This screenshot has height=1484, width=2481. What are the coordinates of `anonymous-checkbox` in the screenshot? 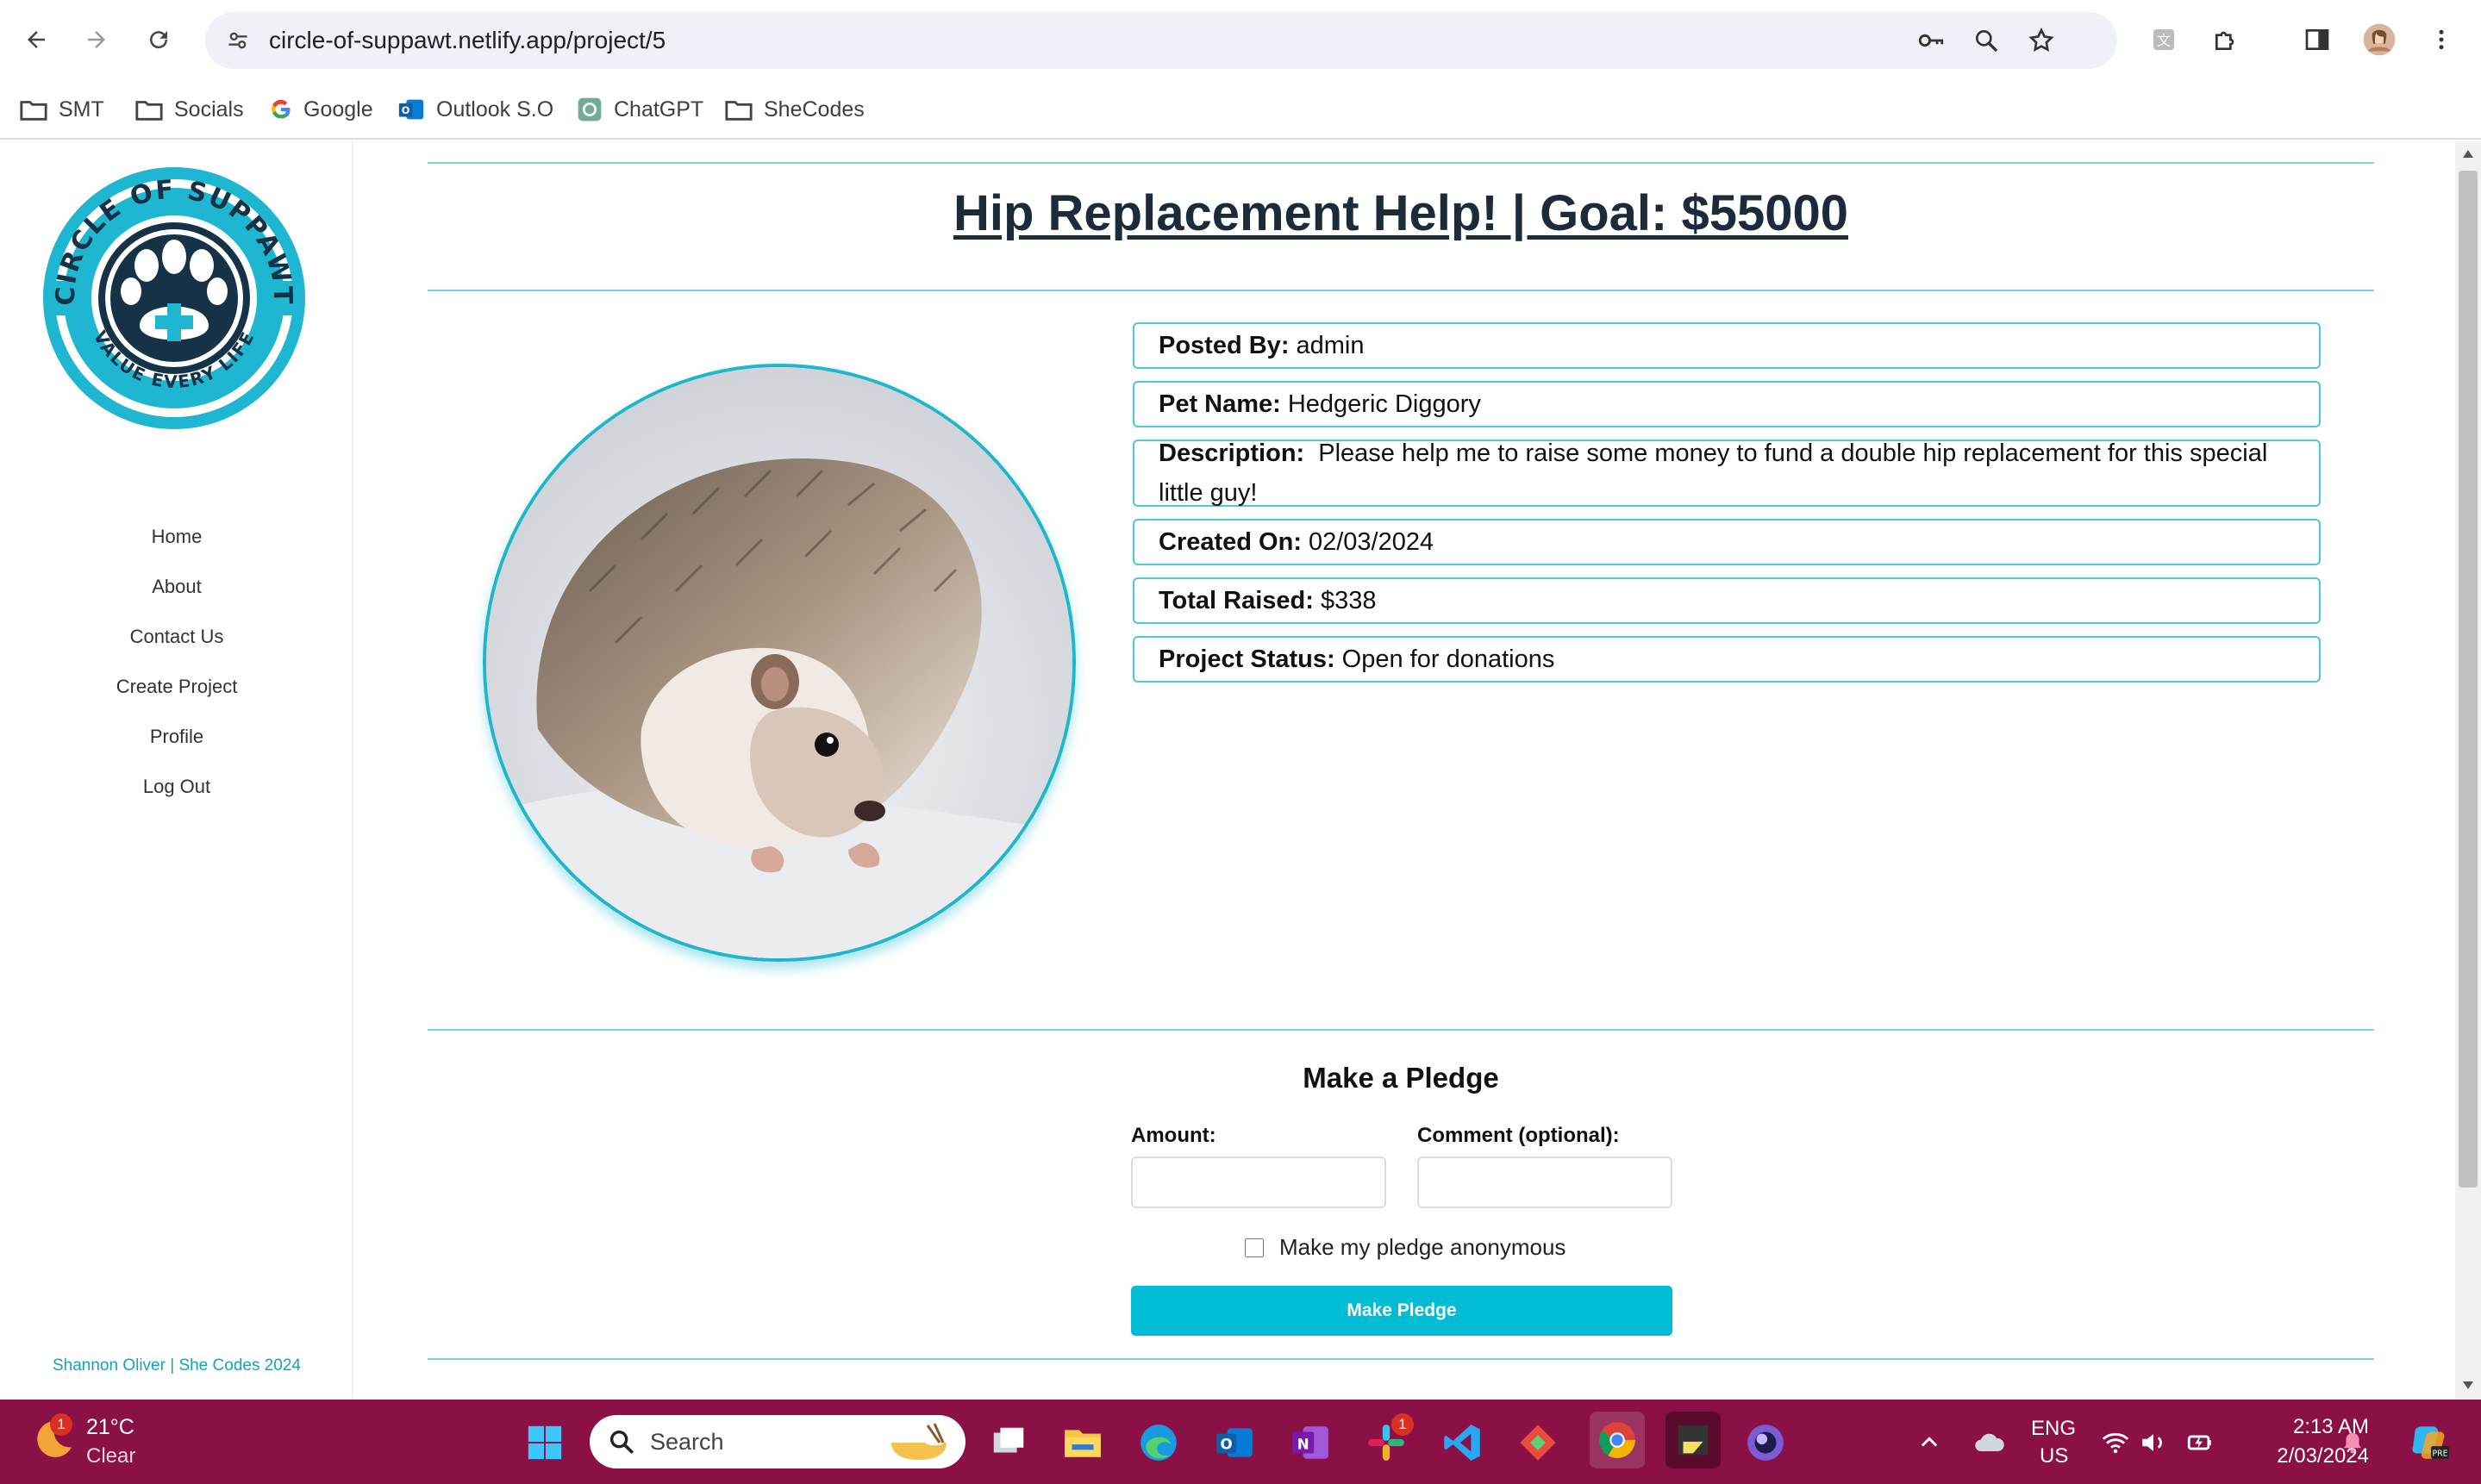 It's located at (1254, 1247).